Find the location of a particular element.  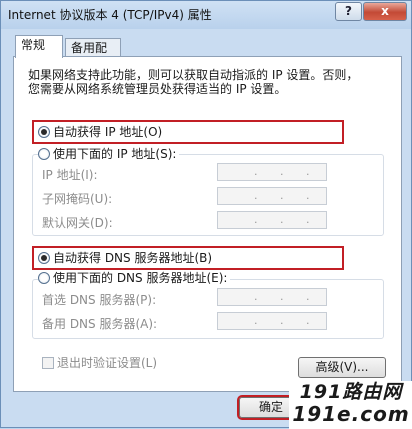

ip-manual-label: 使用下面的 IP 地址(S): is located at coordinates (115, 154).